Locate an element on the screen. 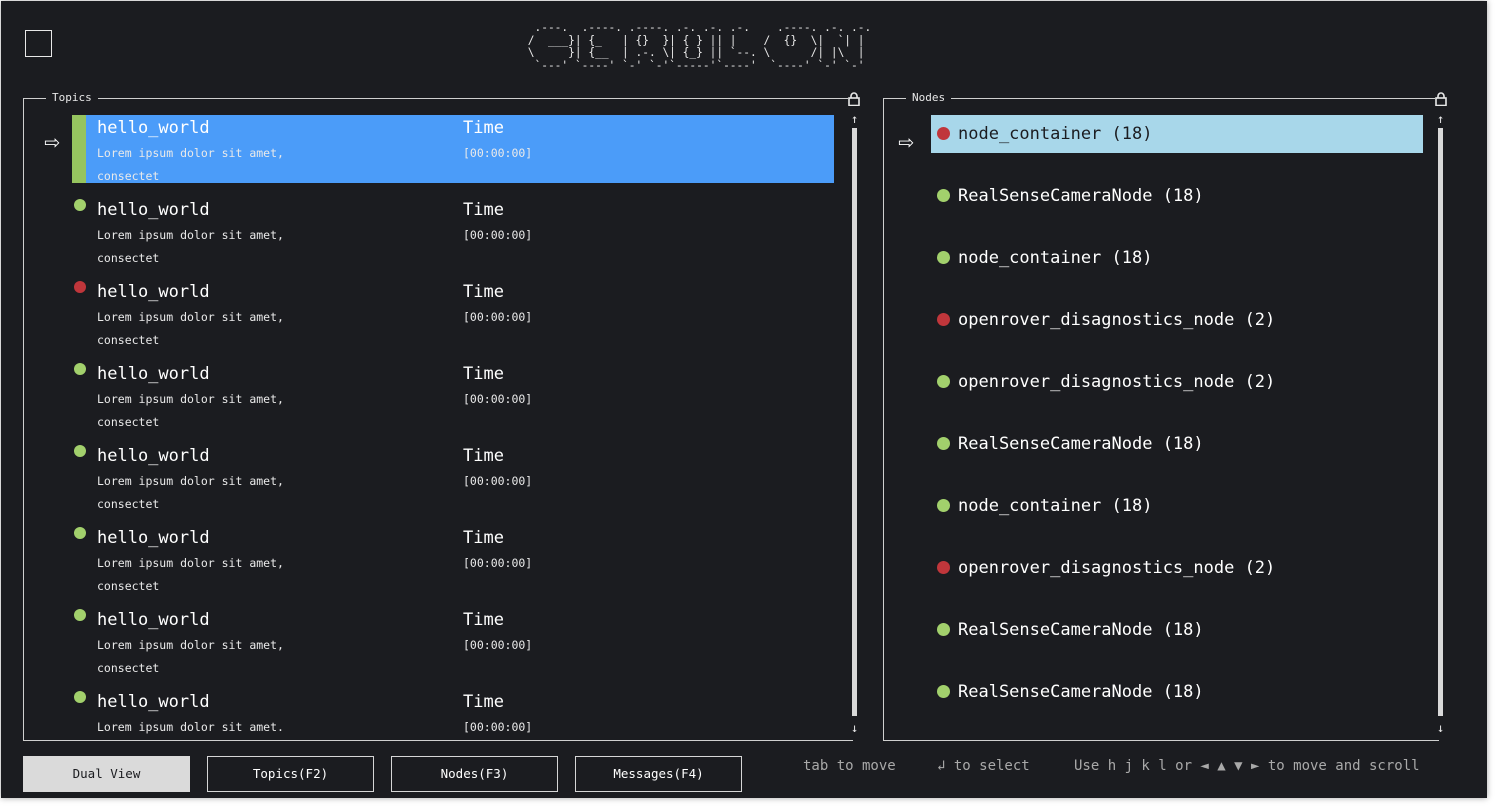 The height and width of the screenshot is (809, 1501). hint-tab-to-move: tab to move is located at coordinates (849, 766).